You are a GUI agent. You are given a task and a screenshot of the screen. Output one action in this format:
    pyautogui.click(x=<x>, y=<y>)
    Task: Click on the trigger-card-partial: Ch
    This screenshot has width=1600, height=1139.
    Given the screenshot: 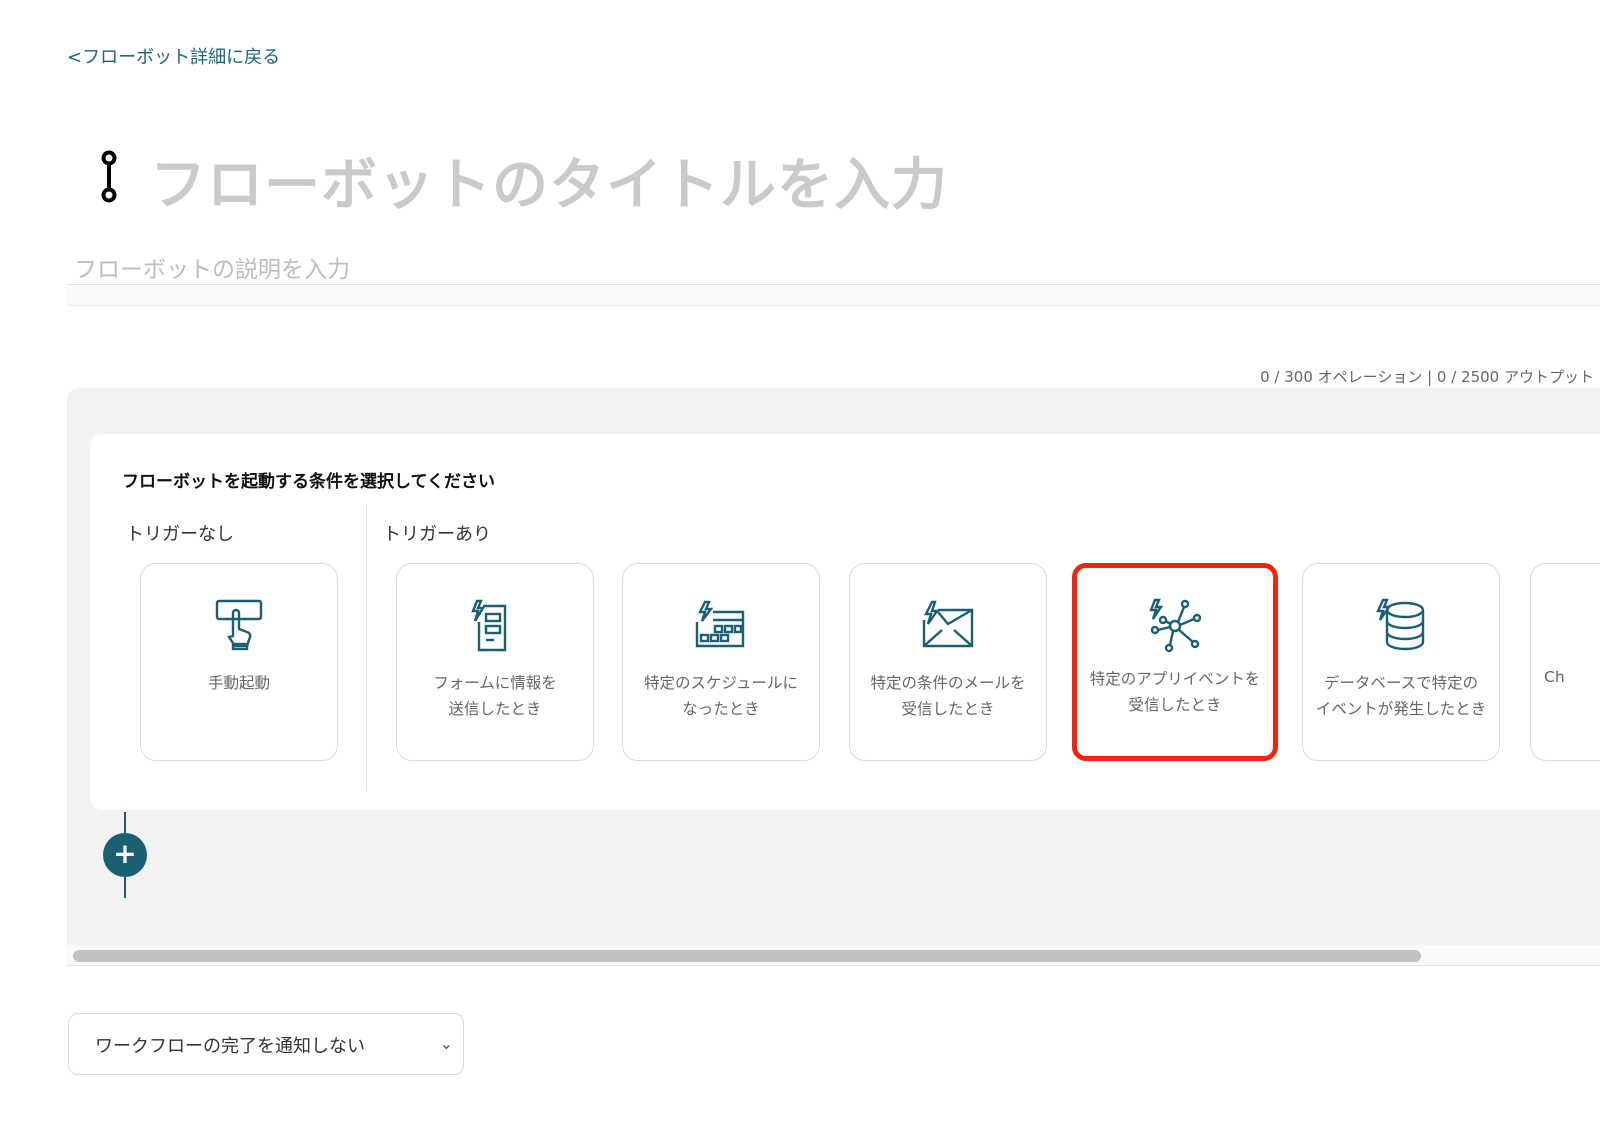 What is the action you would take?
    pyautogui.click(x=1565, y=662)
    